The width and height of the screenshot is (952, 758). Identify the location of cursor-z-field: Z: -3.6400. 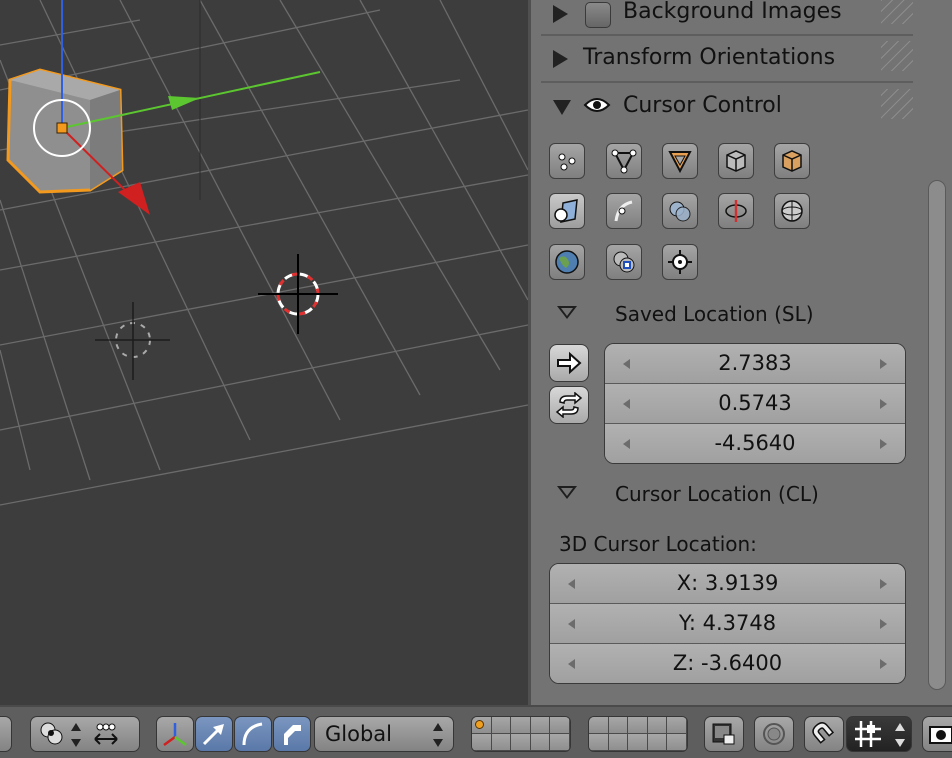
(727, 663).